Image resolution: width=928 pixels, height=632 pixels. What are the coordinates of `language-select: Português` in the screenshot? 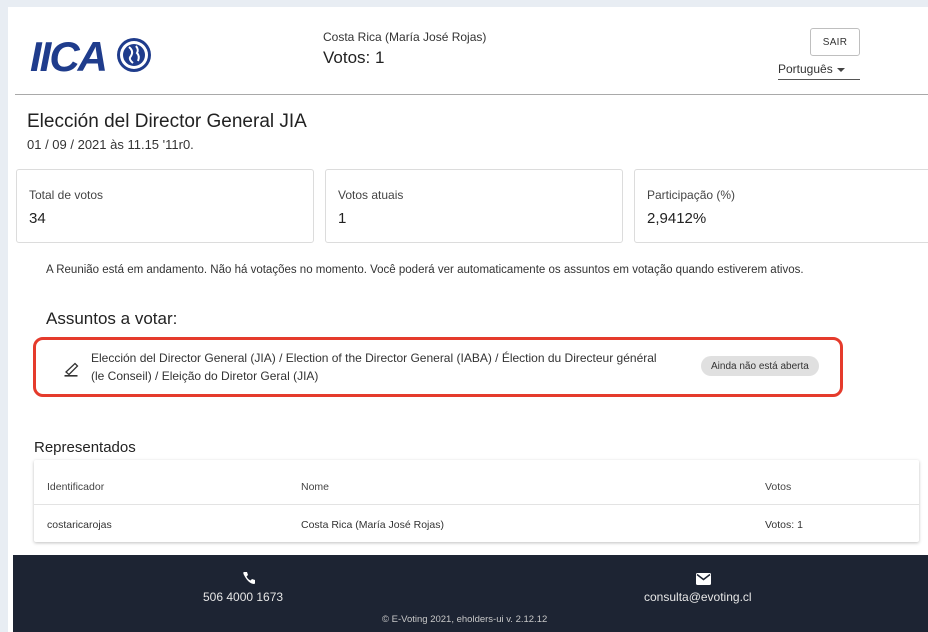 It's located at (819, 69).